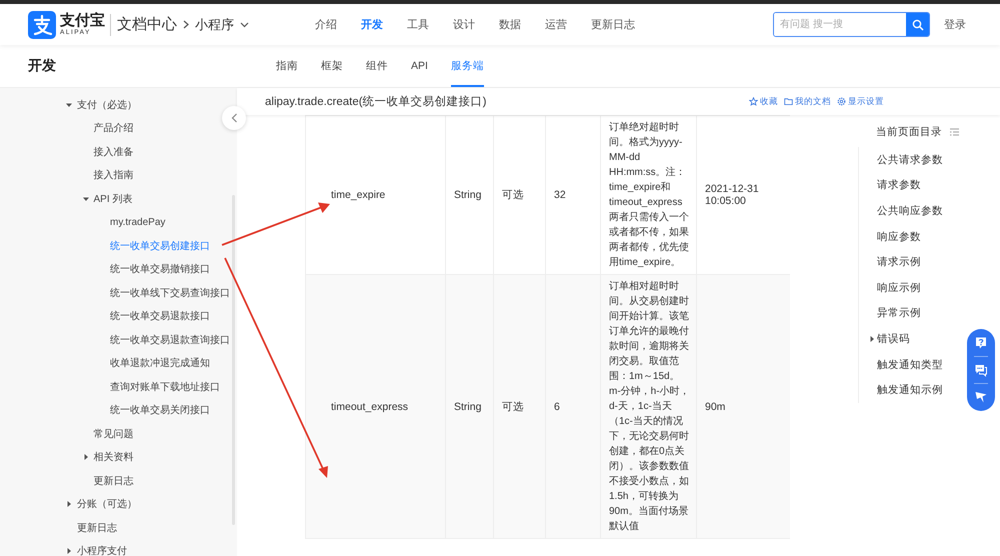 The height and width of the screenshot is (556, 1000). Describe the element at coordinates (938, 339) in the screenshot. I see `toc-link: 错误码` at that location.